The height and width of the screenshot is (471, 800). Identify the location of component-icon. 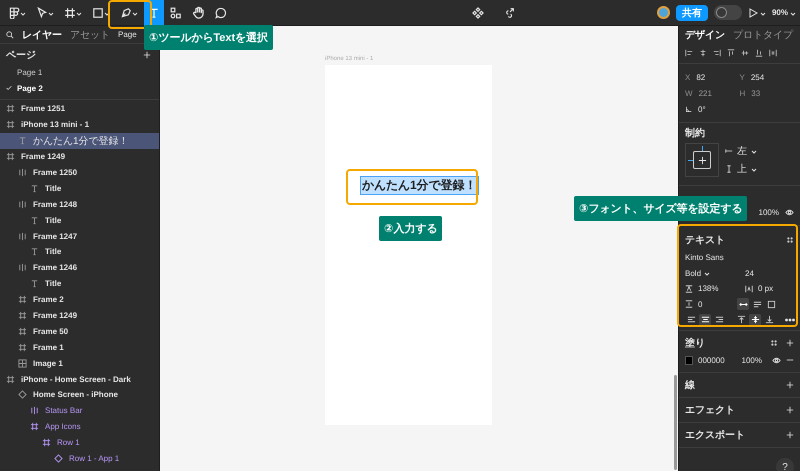
(478, 12).